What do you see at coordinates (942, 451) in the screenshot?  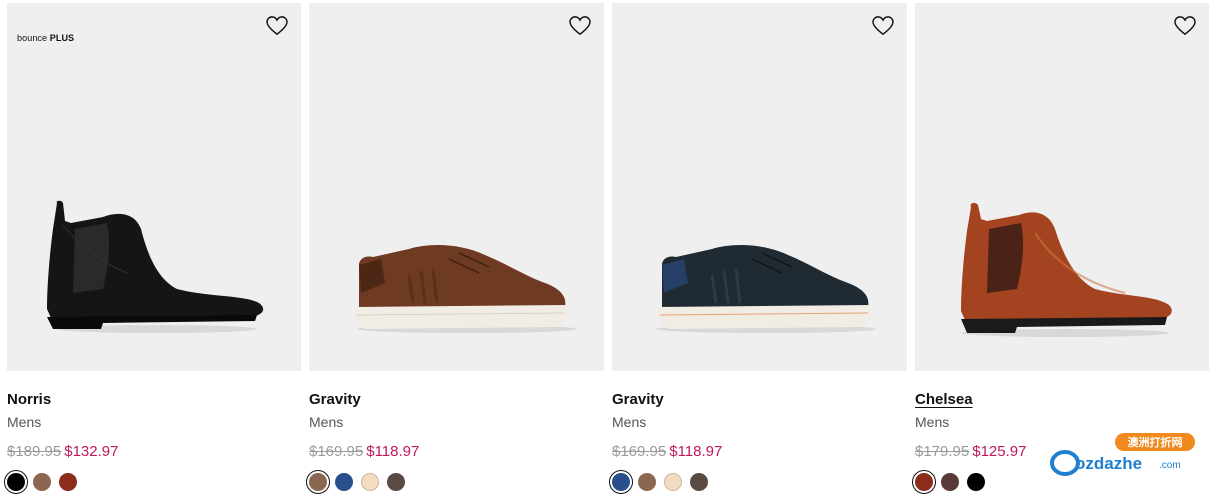 I see `original-price: $179.95` at bounding box center [942, 451].